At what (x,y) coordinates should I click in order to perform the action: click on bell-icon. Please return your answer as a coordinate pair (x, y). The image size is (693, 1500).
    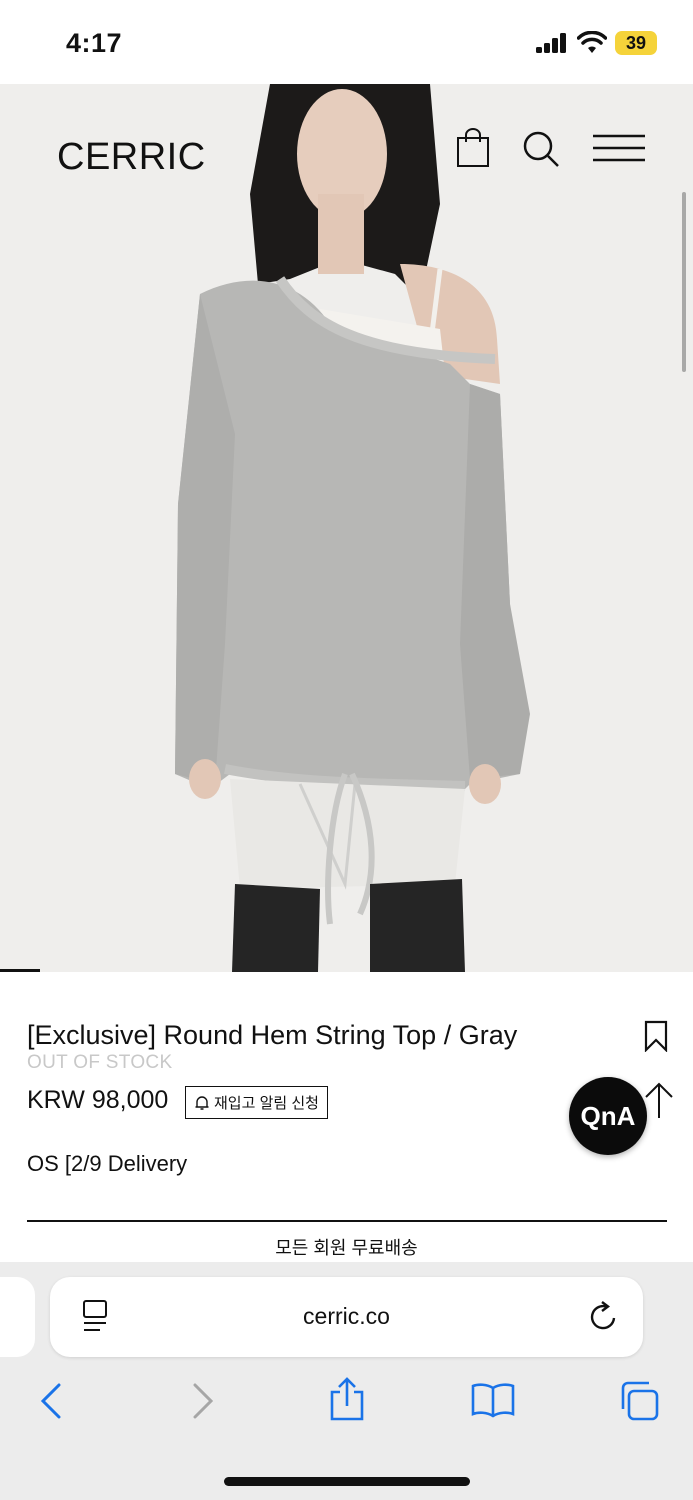
    Looking at the image, I should click on (202, 1102).